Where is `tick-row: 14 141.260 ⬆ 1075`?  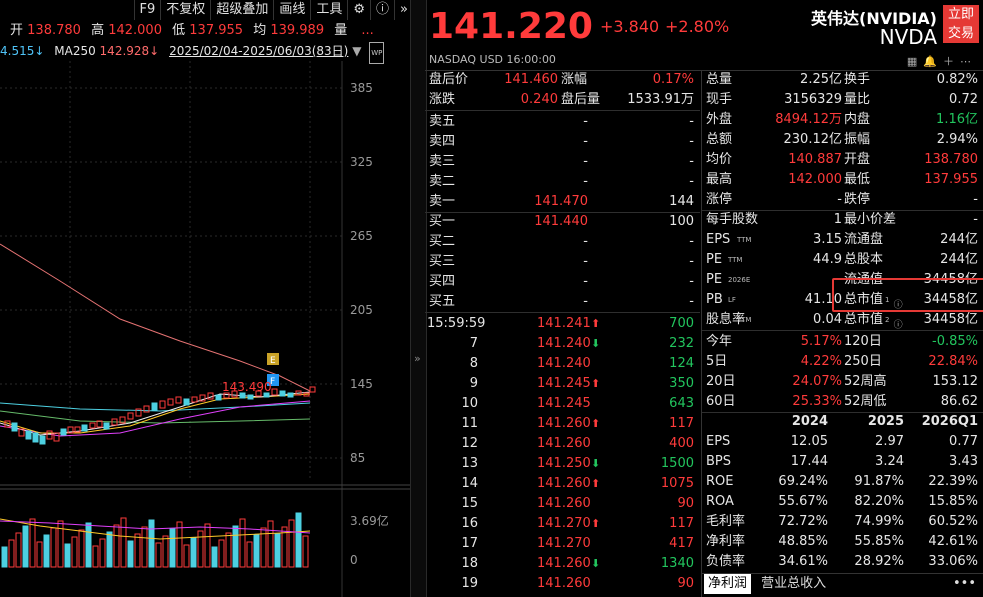
tick-row: 14 141.260 ⬆ 1075 is located at coordinates (577, 483).